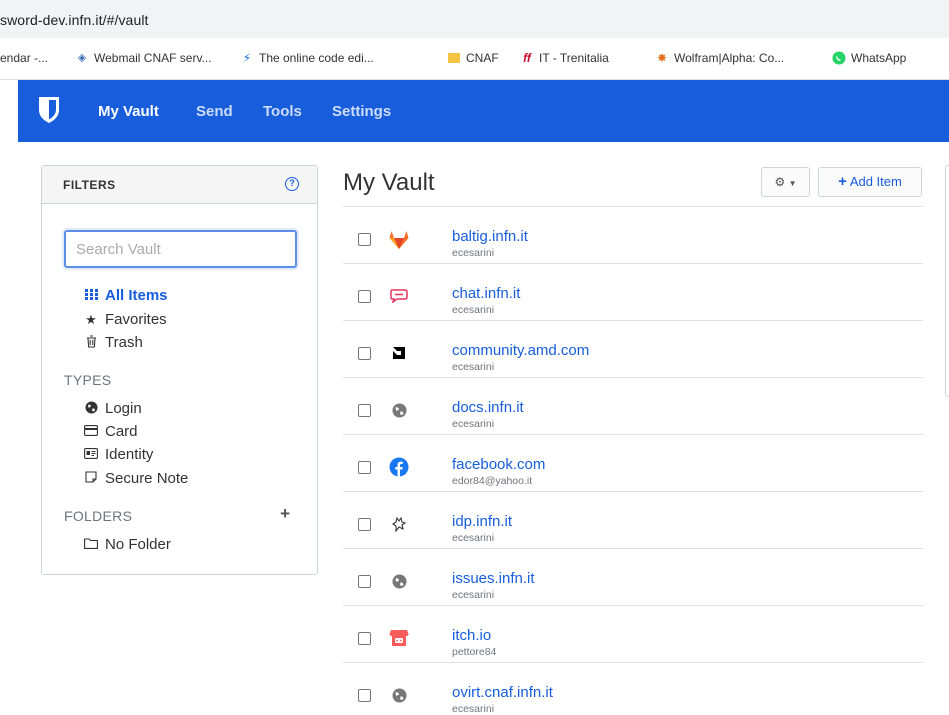 The height and width of the screenshot is (715, 949). I want to click on chat-icon, so click(399, 296).